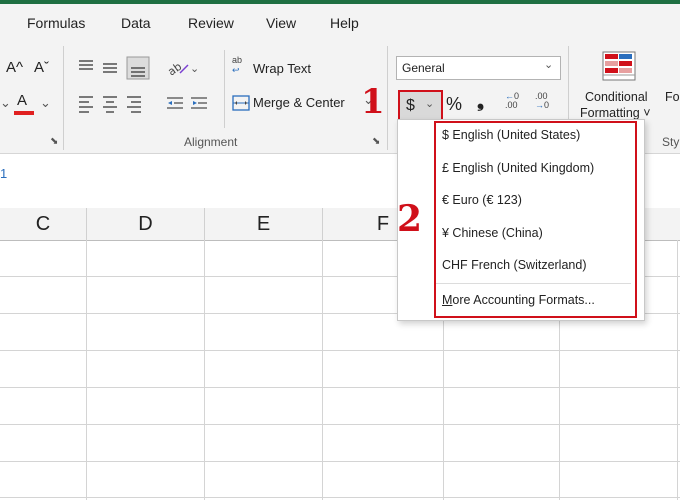  What do you see at coordinates (430, 104) in the screenshot?
I see `accounting-chevron-icon: ⌄` at bounding box center [430, 104].